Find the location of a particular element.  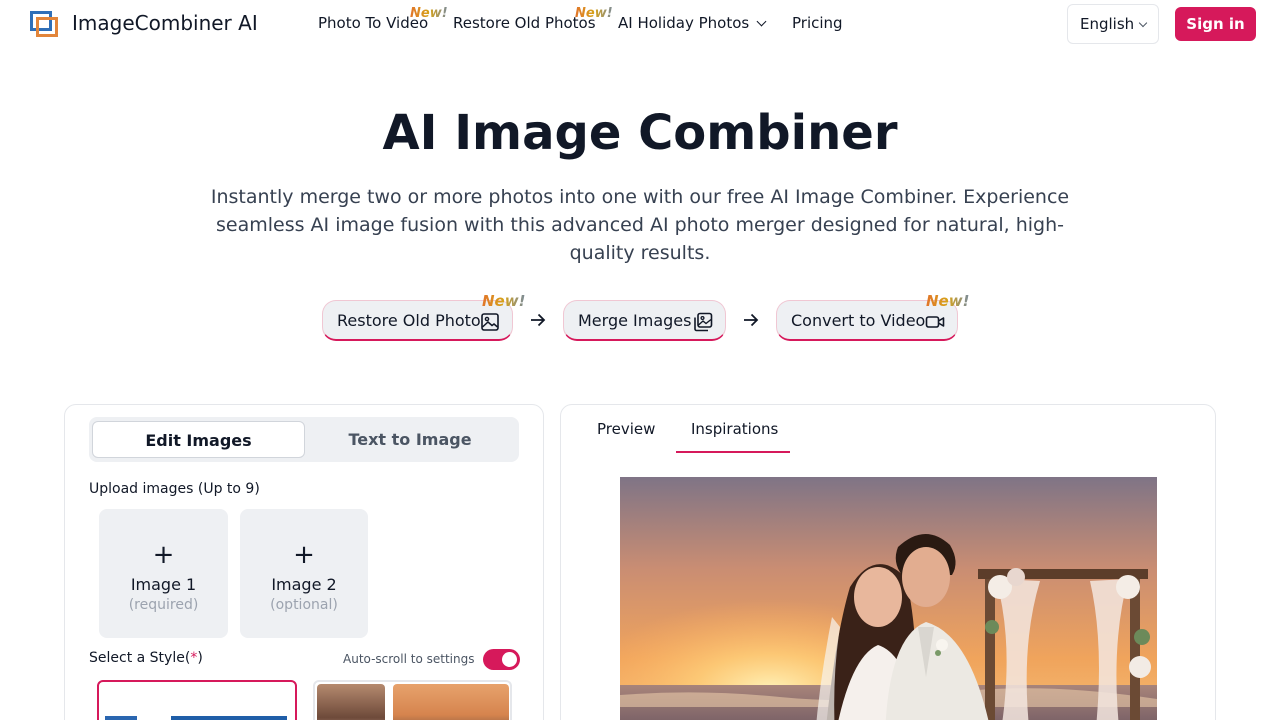

style-label-text: Select a Style is located at coordinates (137, 658).